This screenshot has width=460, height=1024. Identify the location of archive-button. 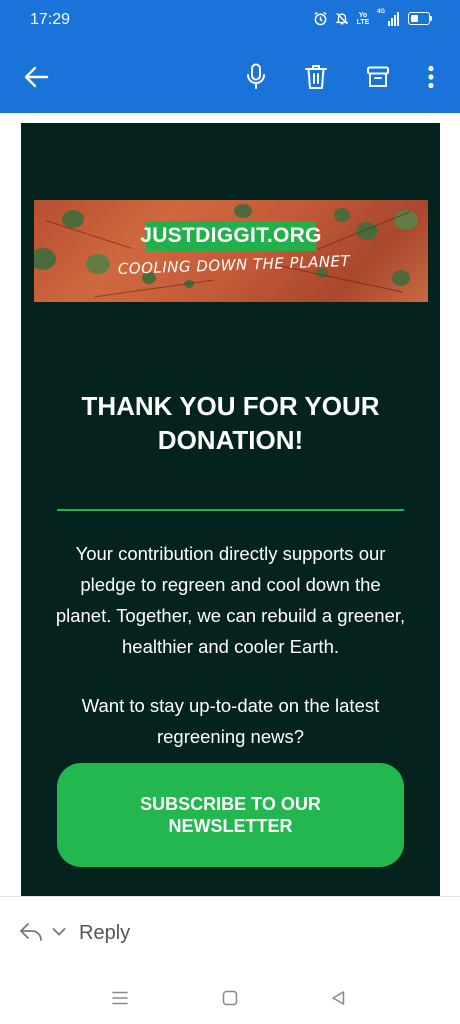
(378, 76).